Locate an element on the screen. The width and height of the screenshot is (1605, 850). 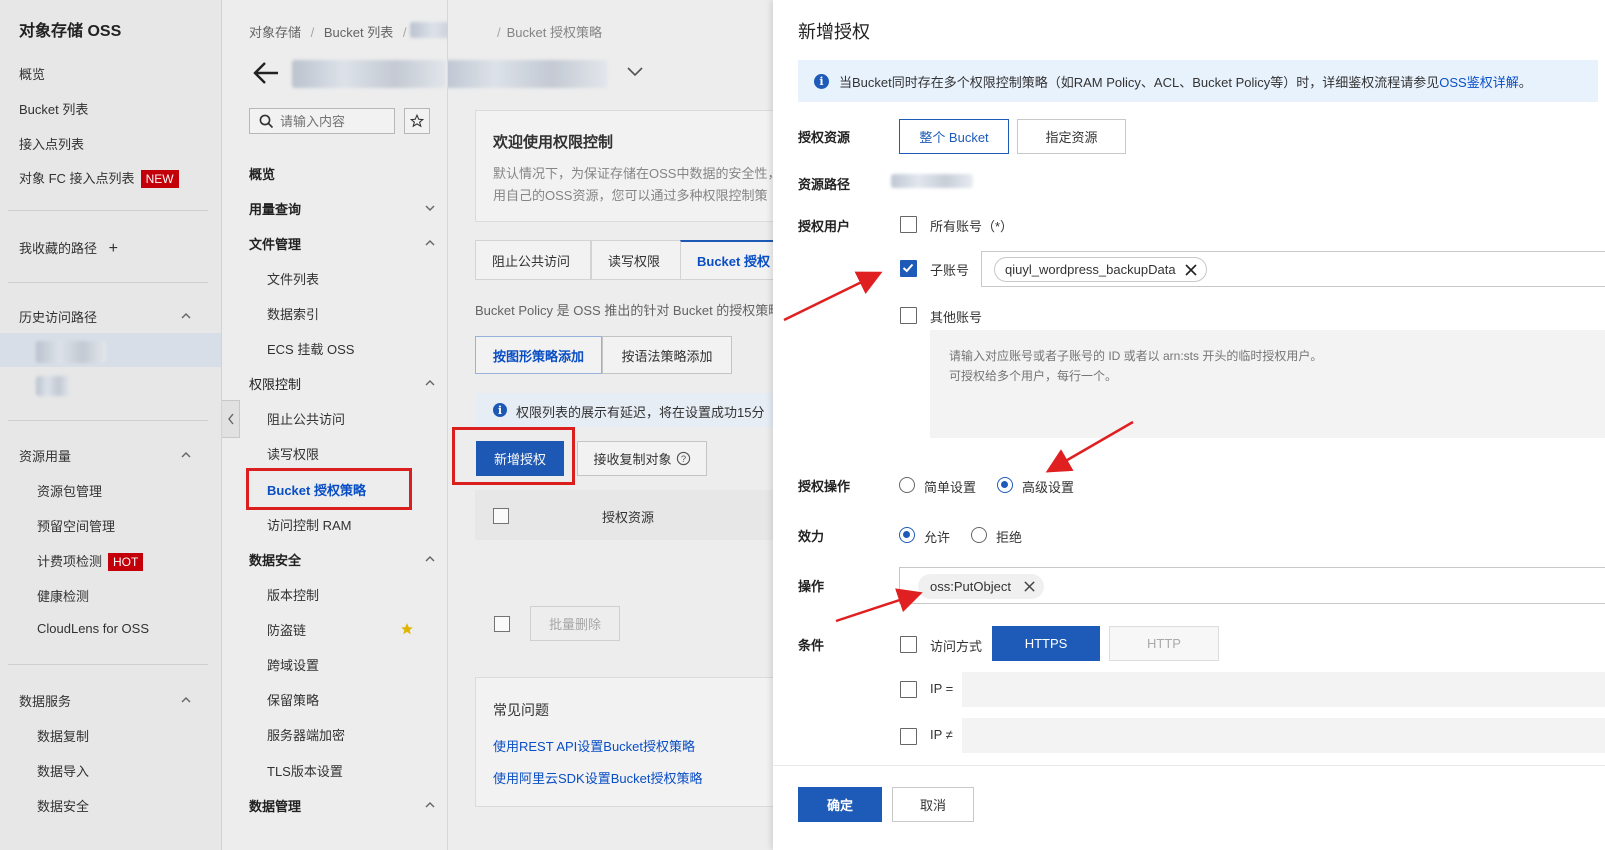
bucket-nav-ram: 访问控制 RAM is located at coordinates (309, 524).